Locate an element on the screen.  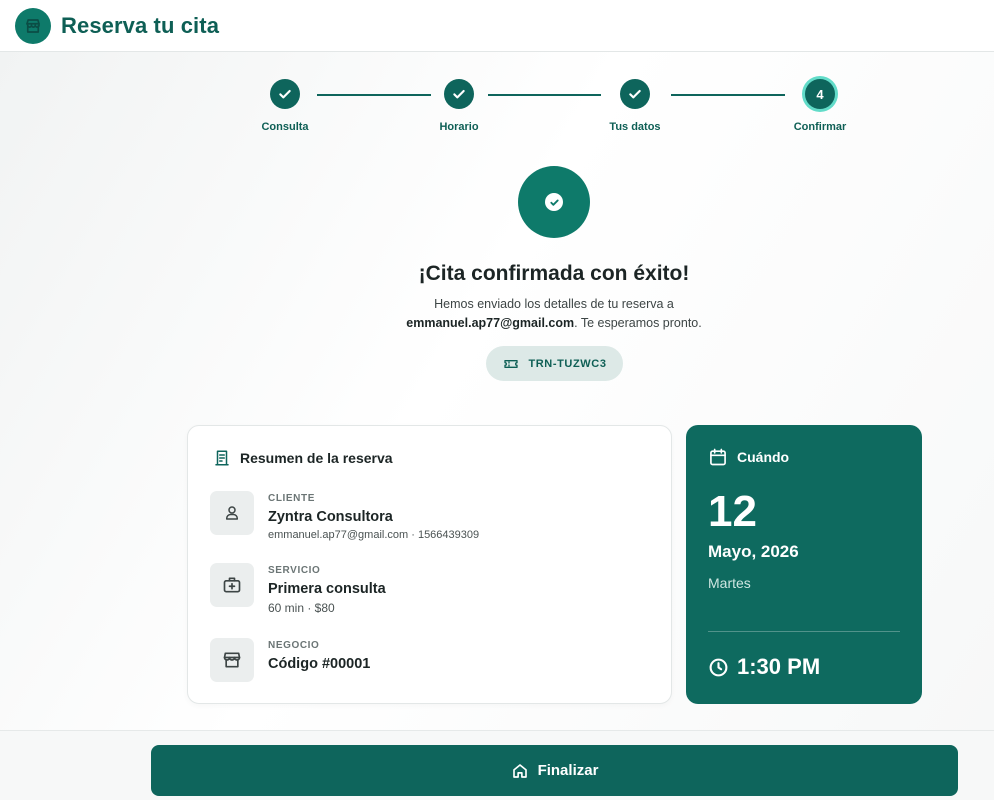
appointment-month-year: Mayo, 2026 is located at coordinates (753, 551).